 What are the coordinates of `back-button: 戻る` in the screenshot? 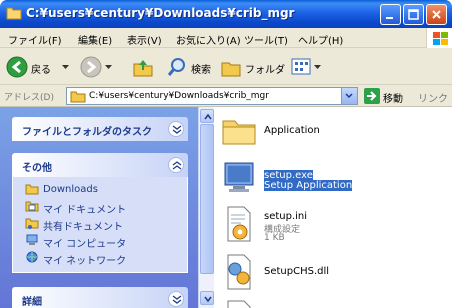 It's located at (39, 67).